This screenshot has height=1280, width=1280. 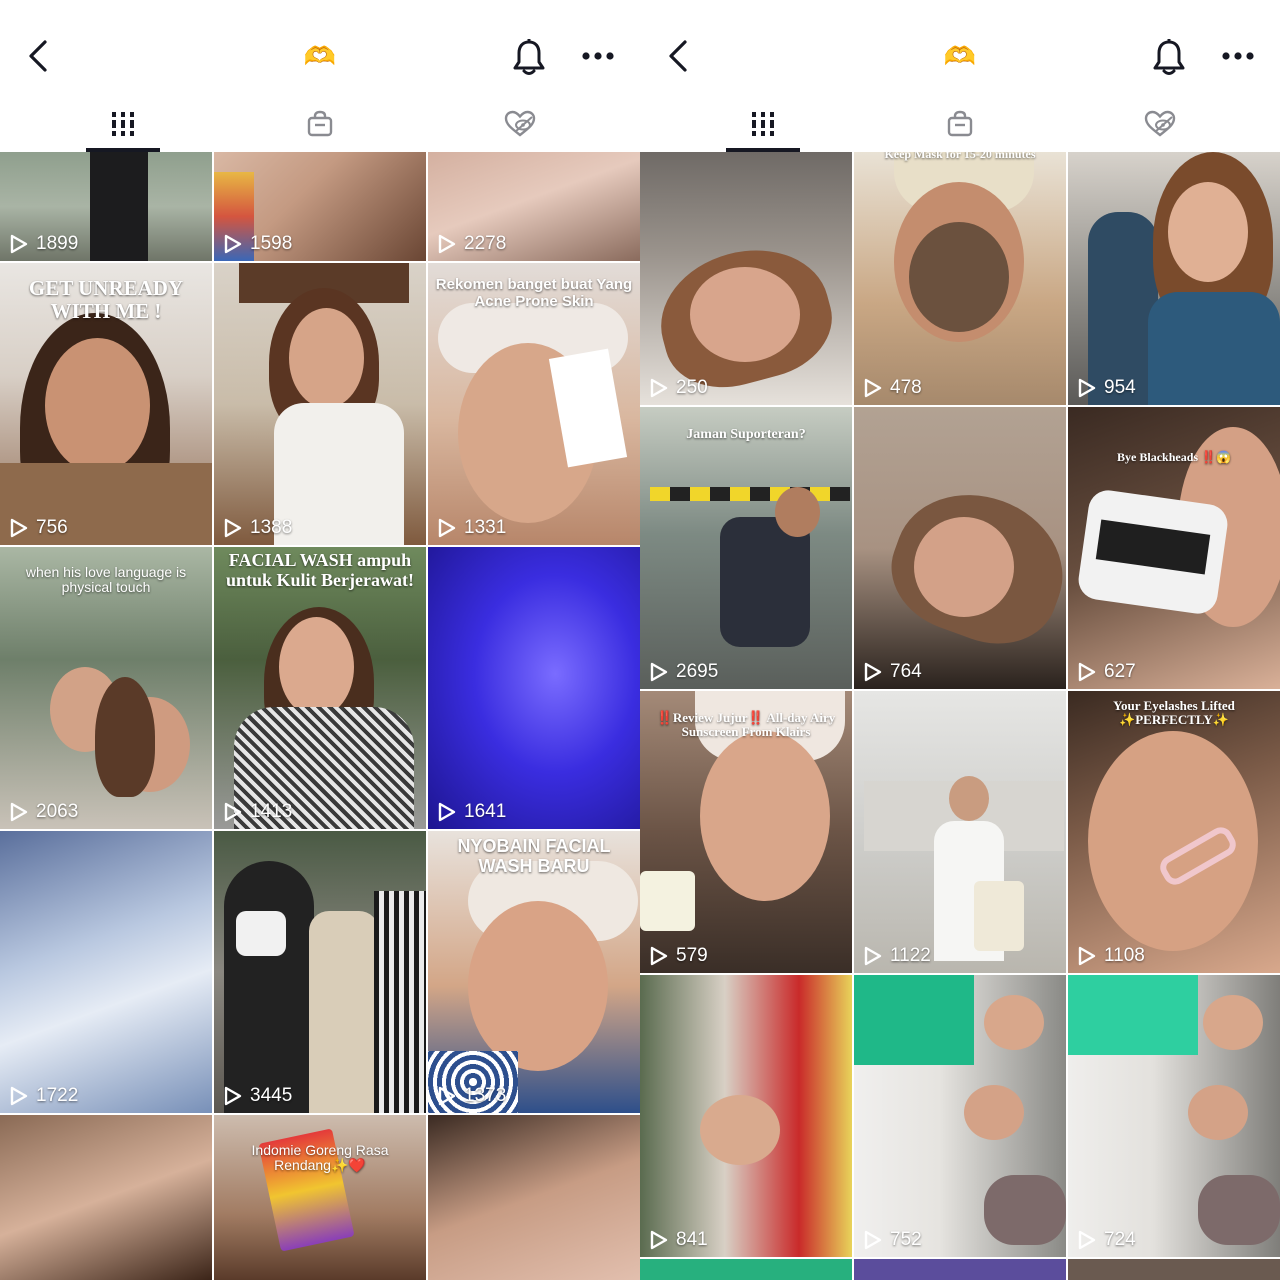 What do you see at coordinates (893, 1240) in the screenshot?
I see `view-count: 752` at bounding box center [893, 1240].